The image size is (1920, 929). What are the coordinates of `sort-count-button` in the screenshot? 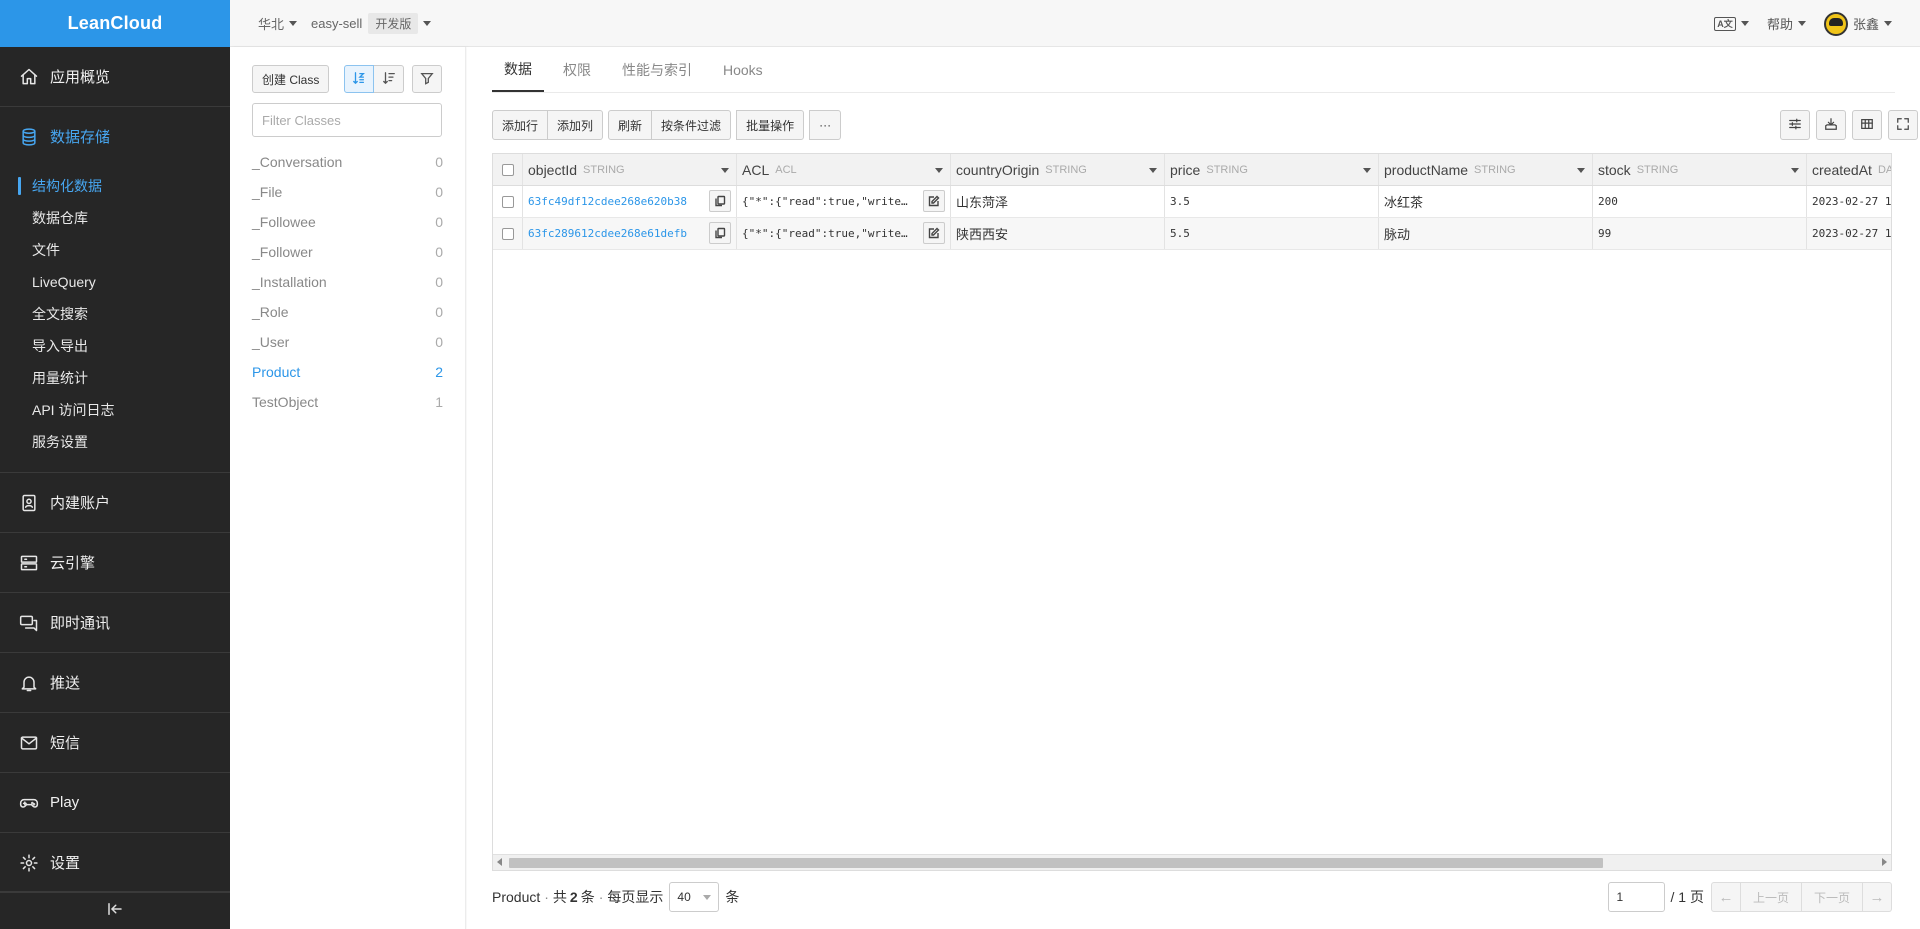 It's located at (389, 79).